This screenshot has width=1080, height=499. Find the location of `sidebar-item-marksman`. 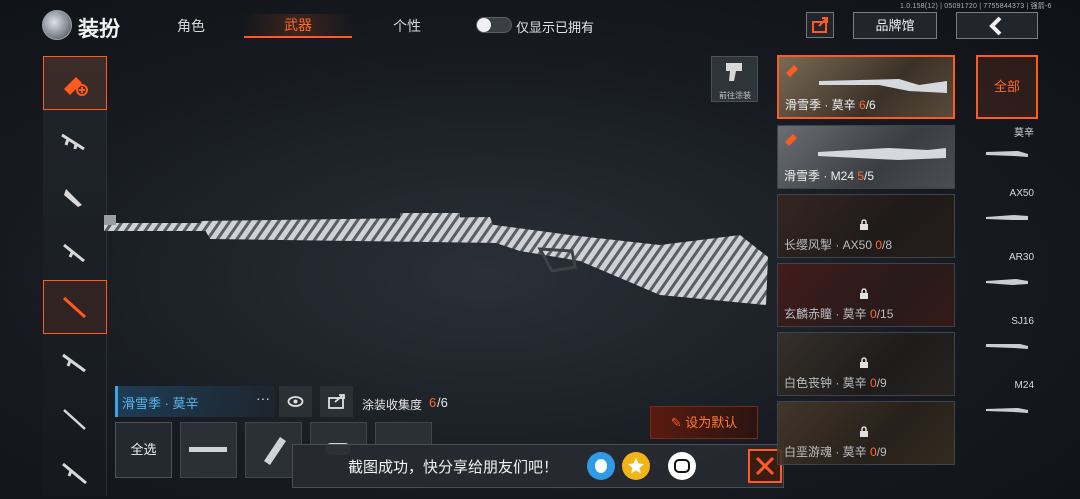

sidebar-item-marksman is located at coordinates (75, 419).